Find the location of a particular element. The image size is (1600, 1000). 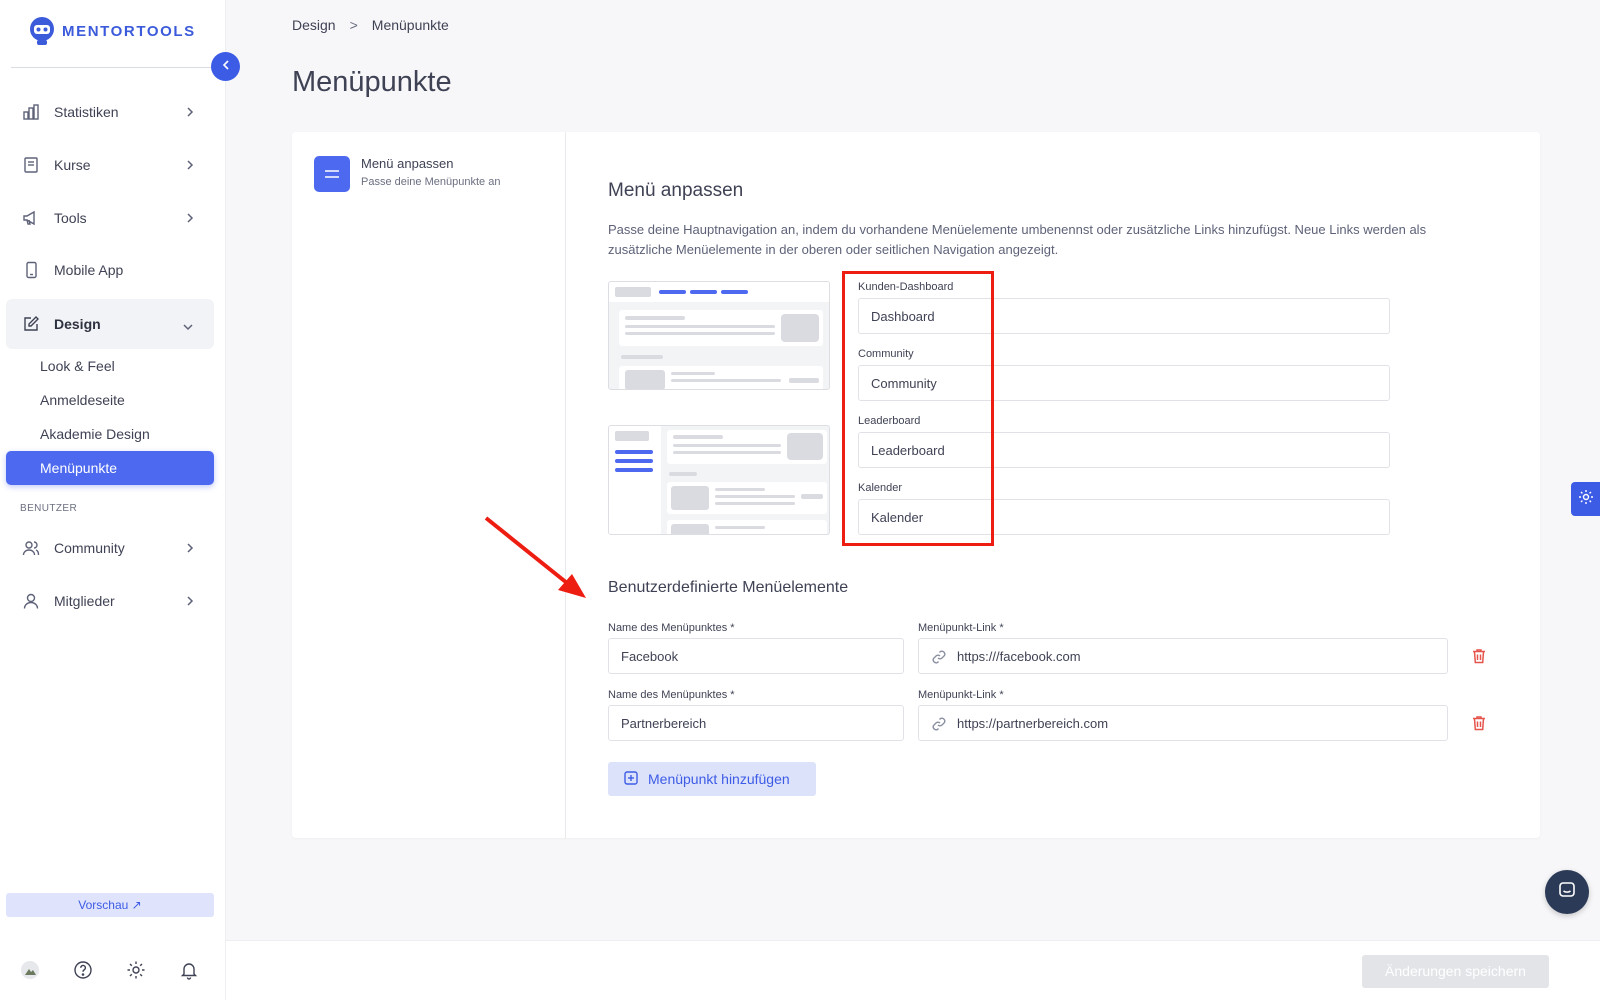

custom-item-link-value: https:///facebook.com is located at coordinates (1019, 656).